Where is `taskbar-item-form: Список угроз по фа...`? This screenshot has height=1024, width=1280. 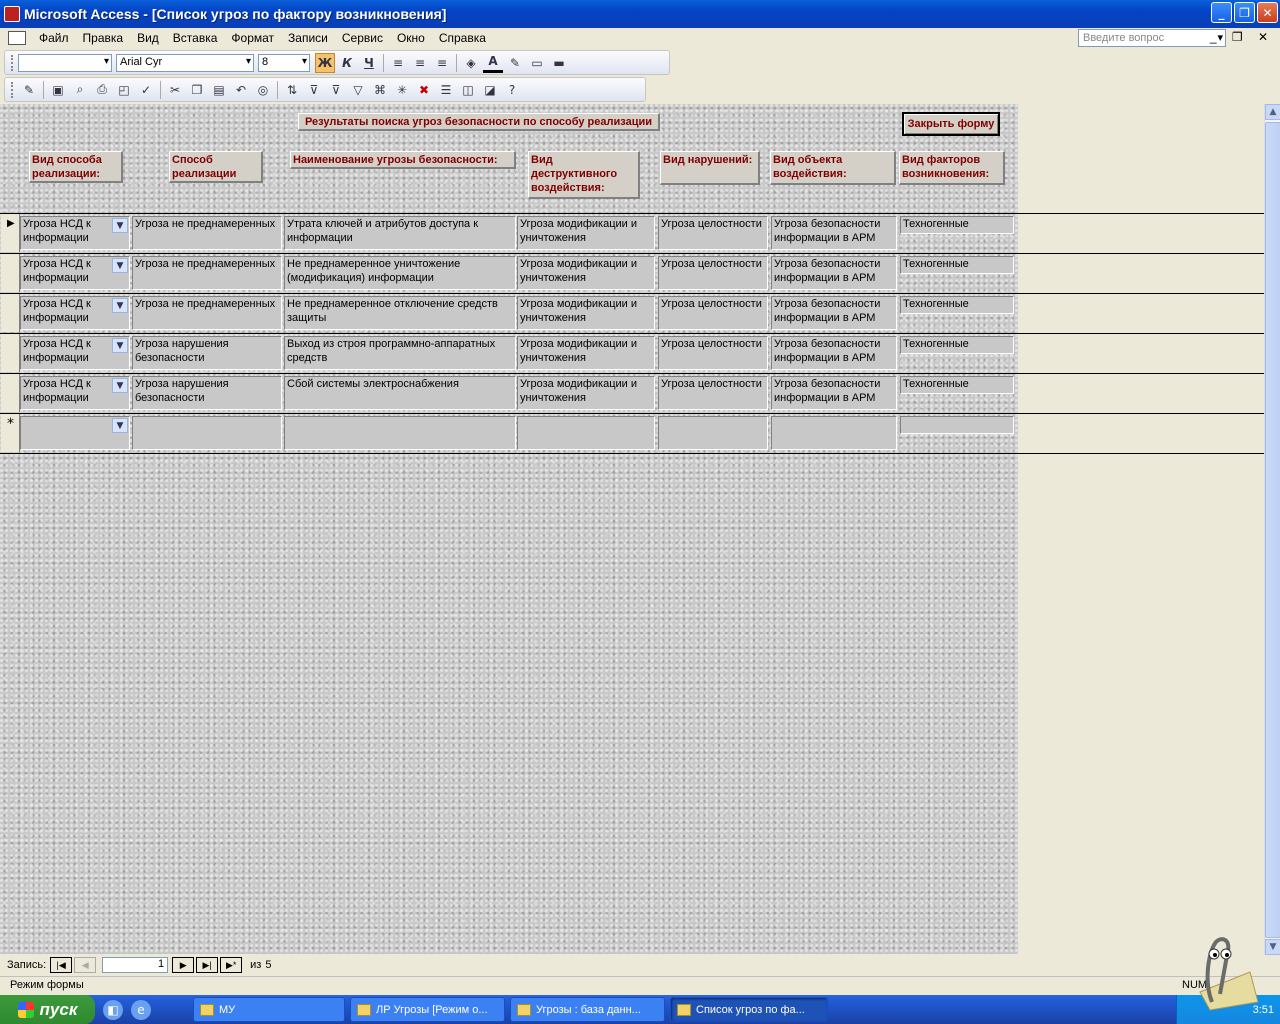 taskbar-item-form: Список угроз по фа... is located at coordinates (749, 1009).